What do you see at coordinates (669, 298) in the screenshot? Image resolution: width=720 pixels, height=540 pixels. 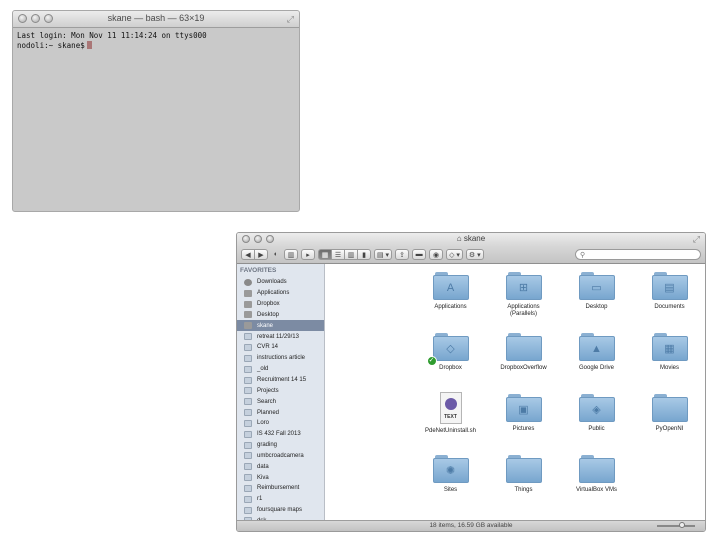 I see `file-item: ▤ Documents` at bounding box center [669, 298].